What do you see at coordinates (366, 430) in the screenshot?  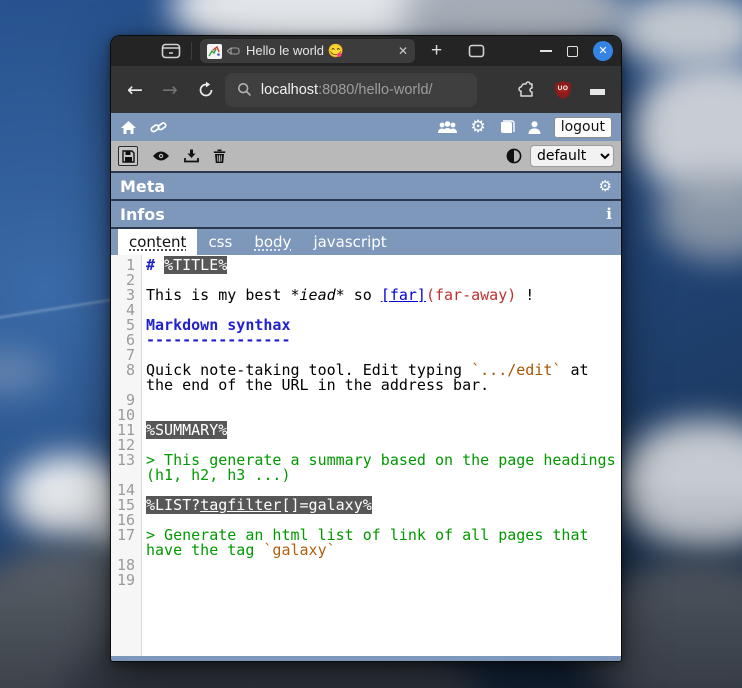 I see `code-line: 11 %SUMMARY%` at bounding box center [366, 430].